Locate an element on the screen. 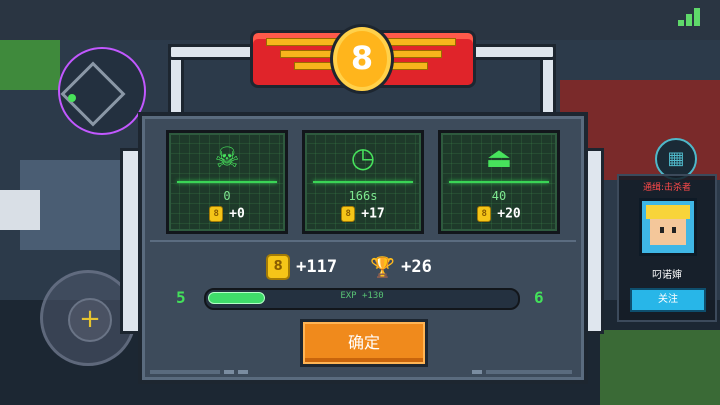 The width and height of the screenshot is (720, 405). weight-value: 40 is located at coordinates (499, 196).